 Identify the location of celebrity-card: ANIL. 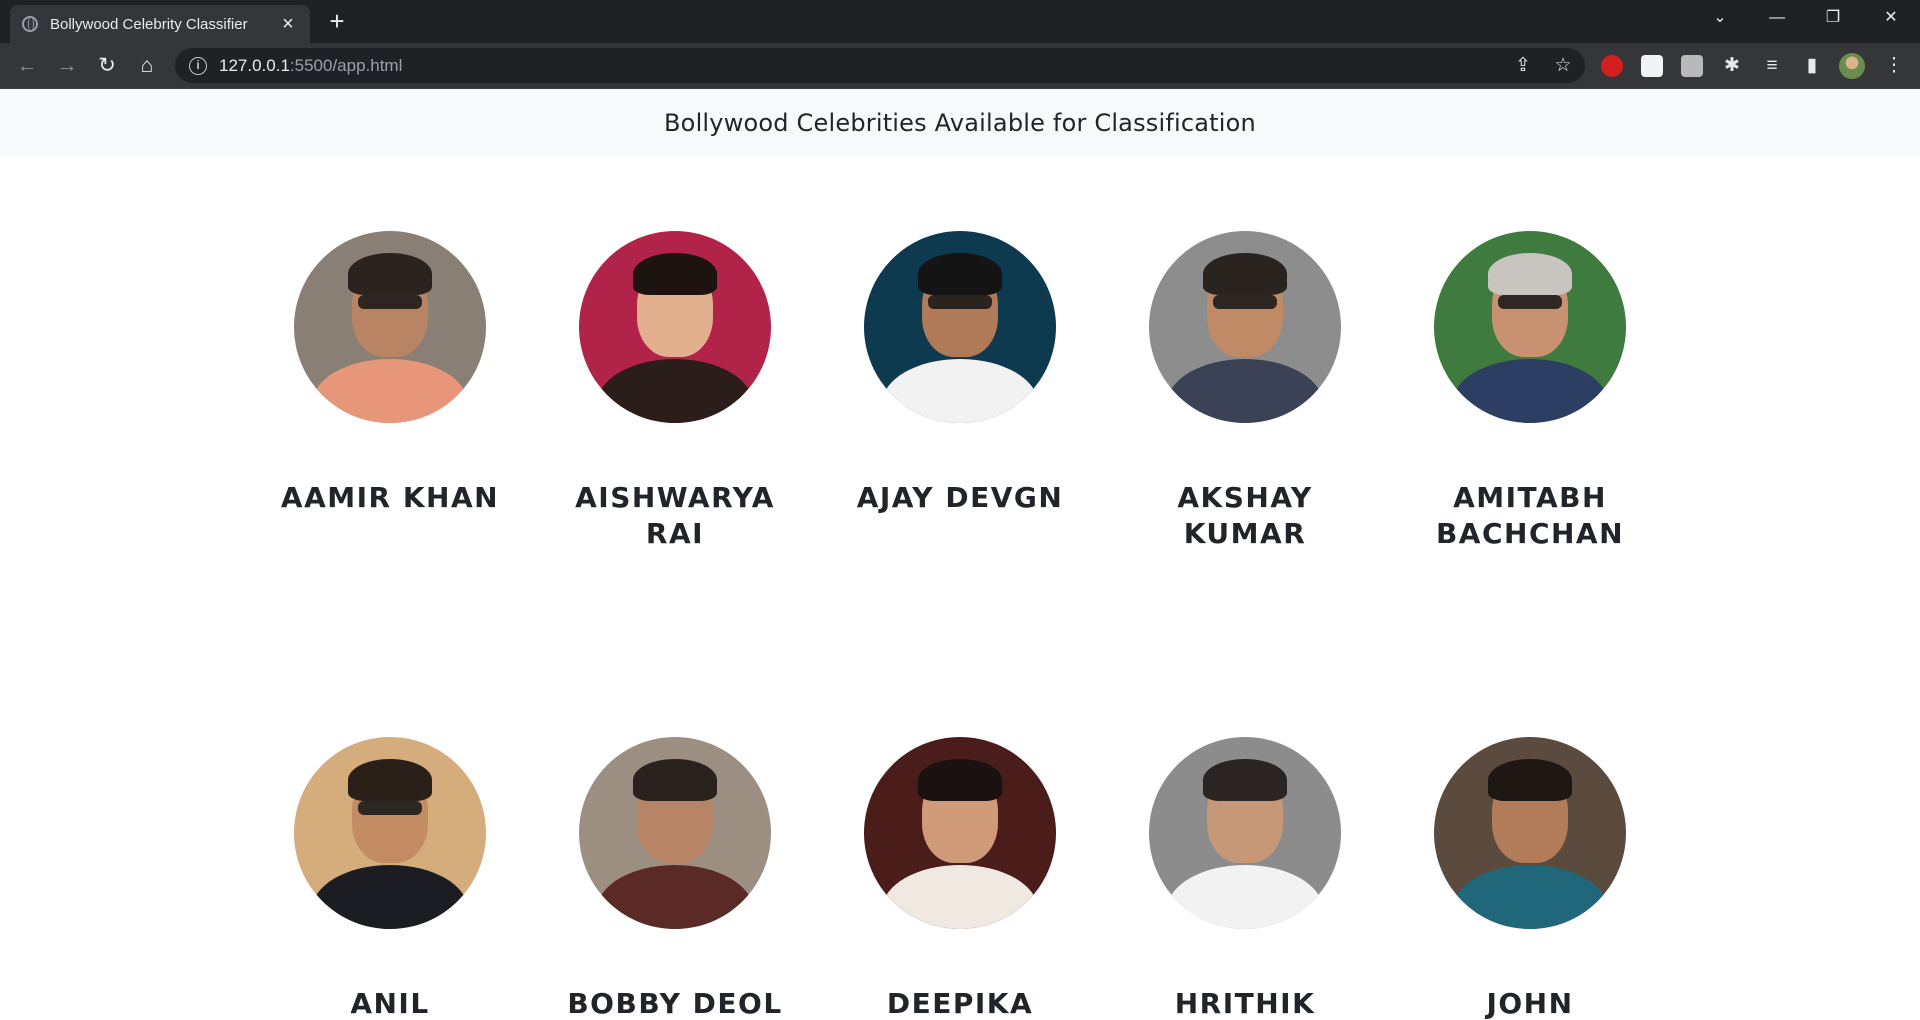
(390, 878).